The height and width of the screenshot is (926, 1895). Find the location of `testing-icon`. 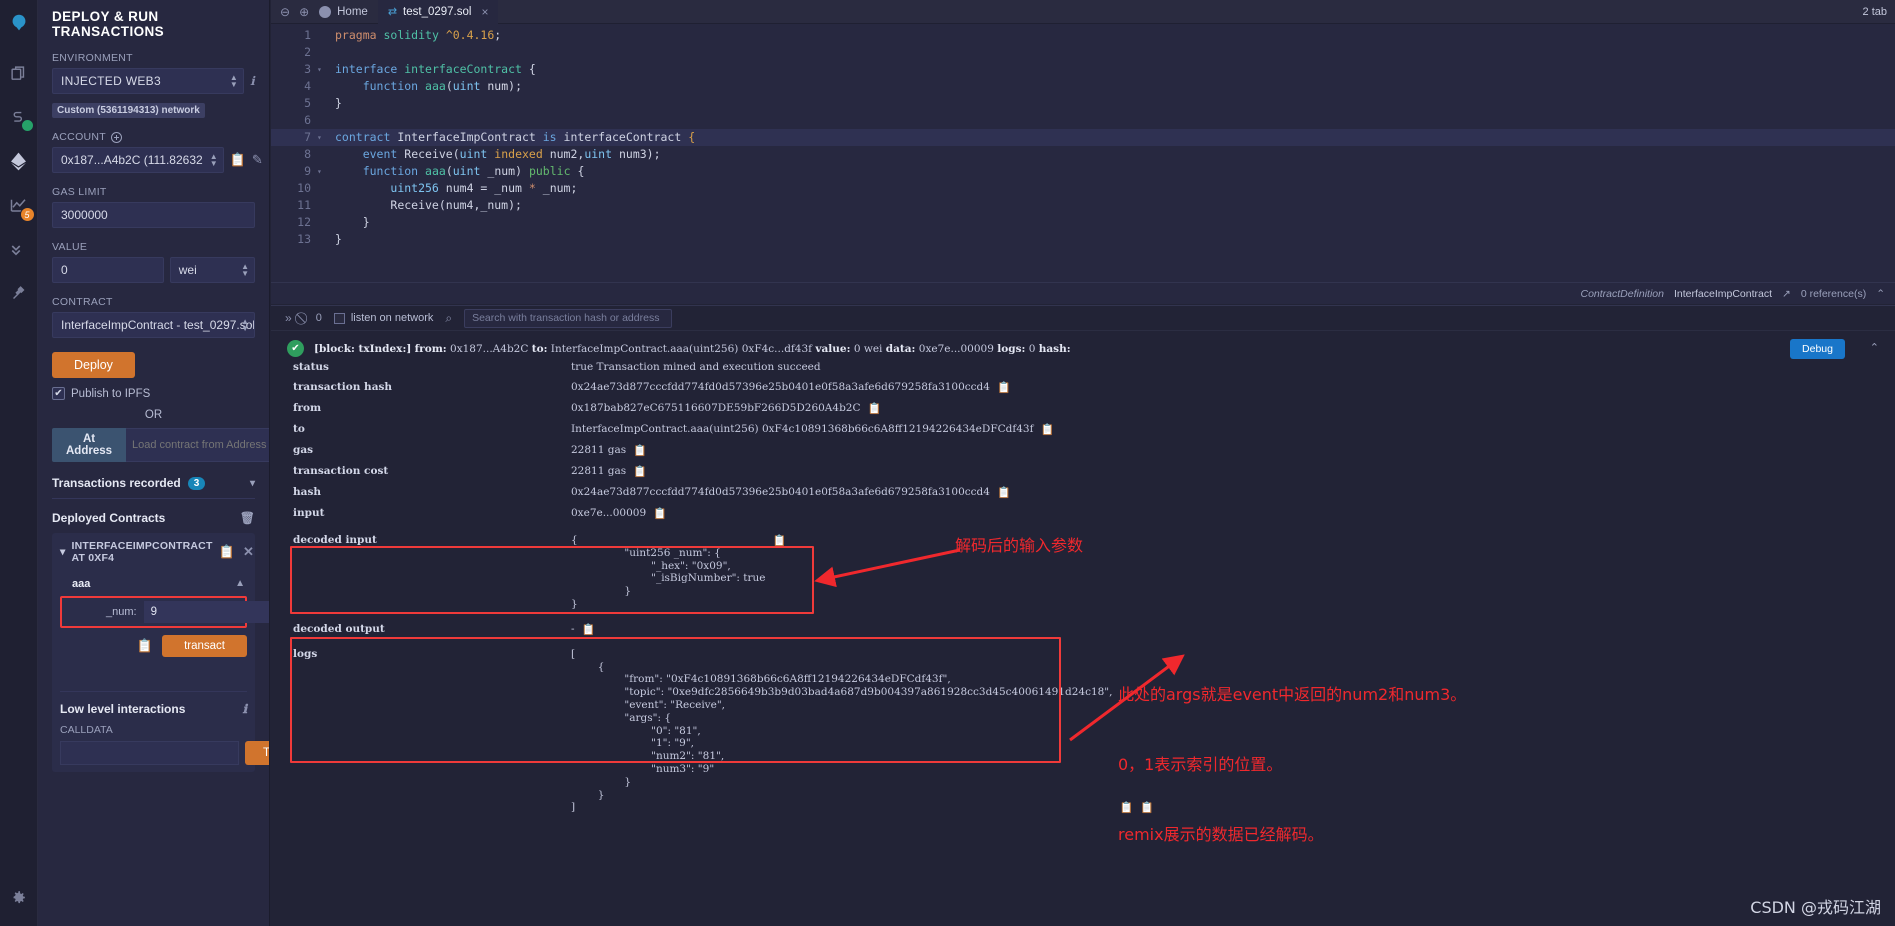

testing-icon is located at coordinates (19, 249).